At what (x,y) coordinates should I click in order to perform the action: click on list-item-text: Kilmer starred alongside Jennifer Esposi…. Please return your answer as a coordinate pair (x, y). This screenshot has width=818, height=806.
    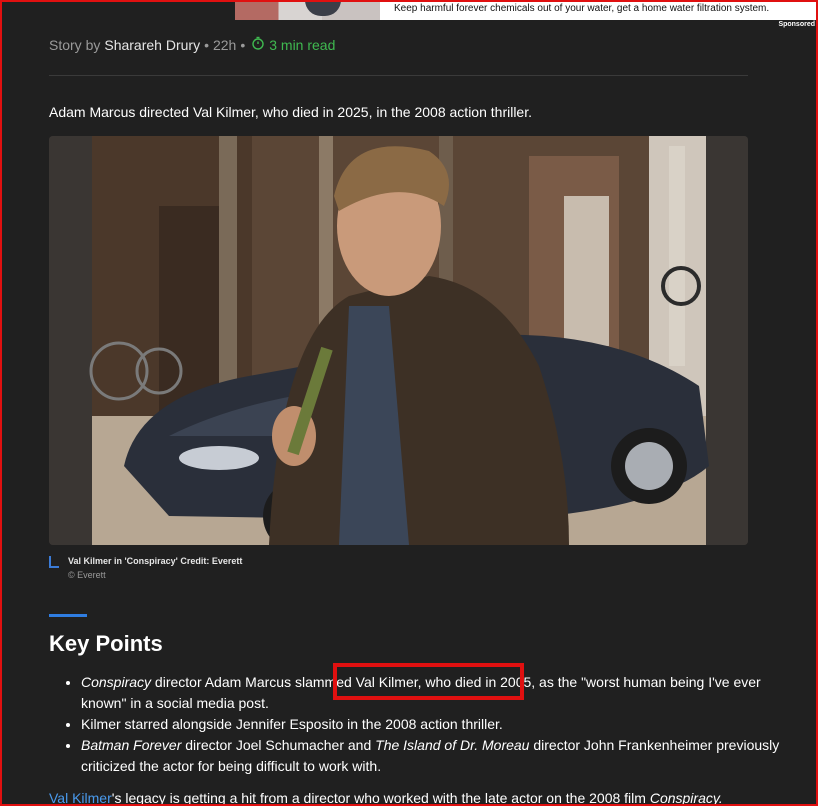
    Looking at the image, I should click on (292, 724).